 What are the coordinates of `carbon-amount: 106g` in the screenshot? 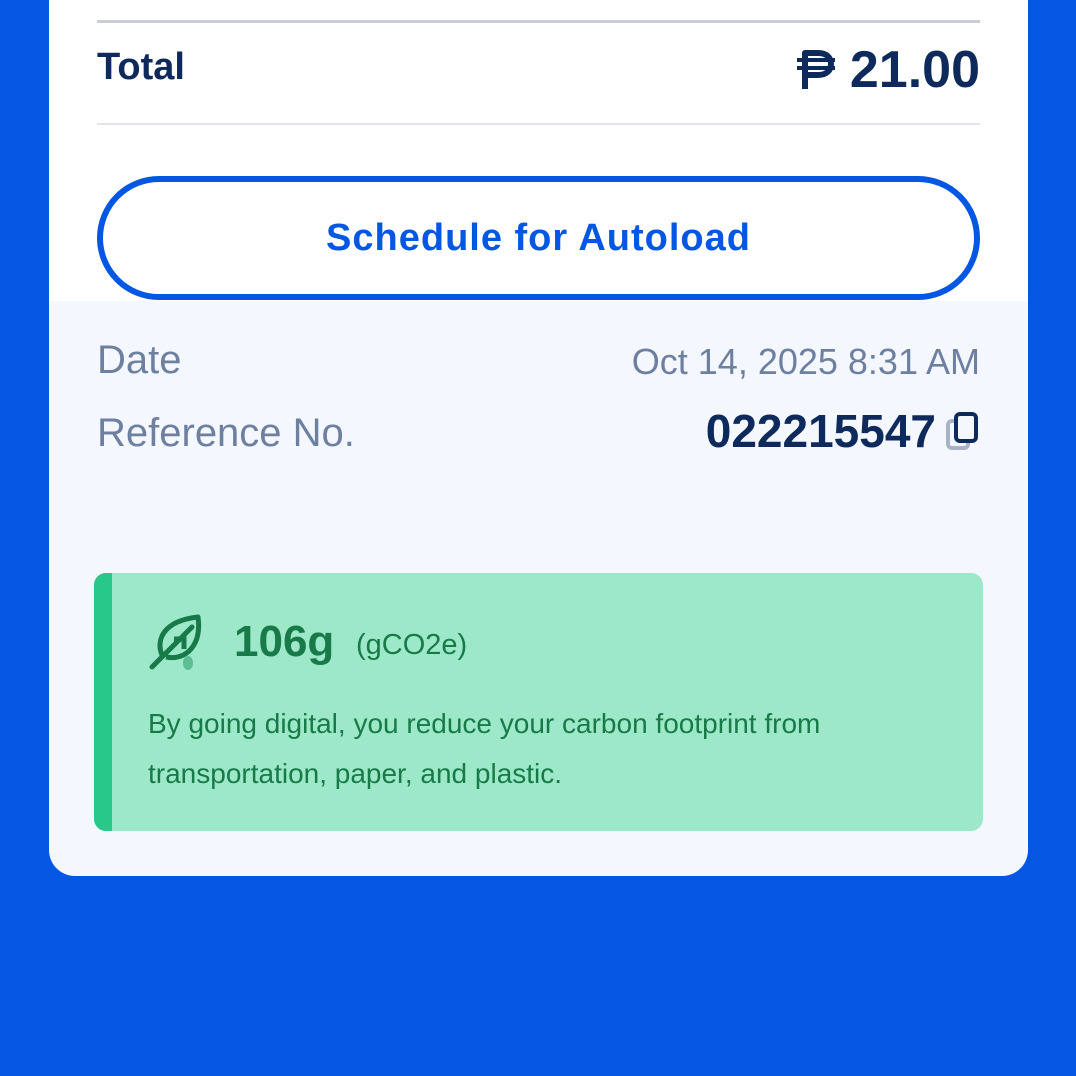 It's located at (284, 641).